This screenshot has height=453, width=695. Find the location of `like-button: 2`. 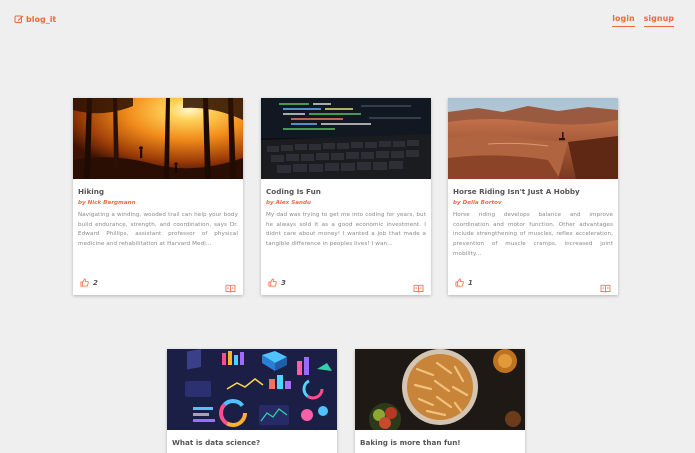

like-button: 2 is located at coordinates (89, 282).